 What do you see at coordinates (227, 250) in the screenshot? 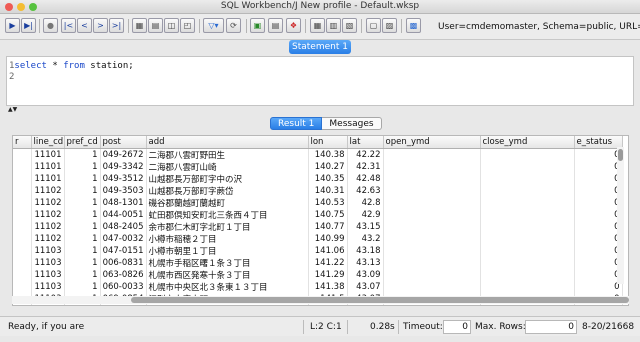
I see `table-cell: 小樽市朝里１丁目` at bounding box center [227, 250].